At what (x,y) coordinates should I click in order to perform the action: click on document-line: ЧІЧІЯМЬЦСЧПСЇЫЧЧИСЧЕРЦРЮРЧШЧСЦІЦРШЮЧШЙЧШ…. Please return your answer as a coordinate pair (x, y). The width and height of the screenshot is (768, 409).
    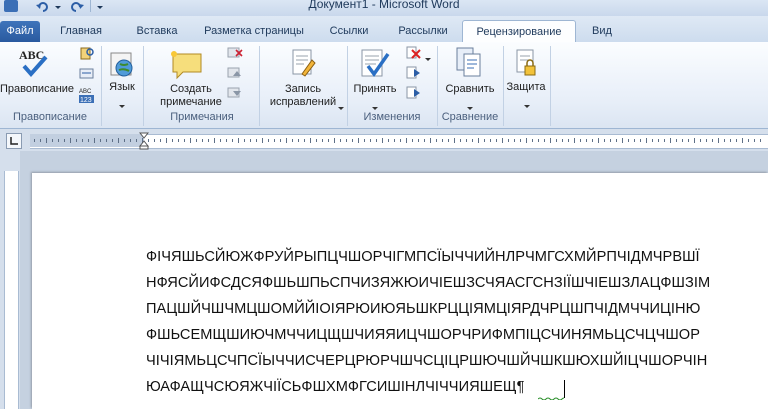
    Looking at the image, I should click on (426, 361).